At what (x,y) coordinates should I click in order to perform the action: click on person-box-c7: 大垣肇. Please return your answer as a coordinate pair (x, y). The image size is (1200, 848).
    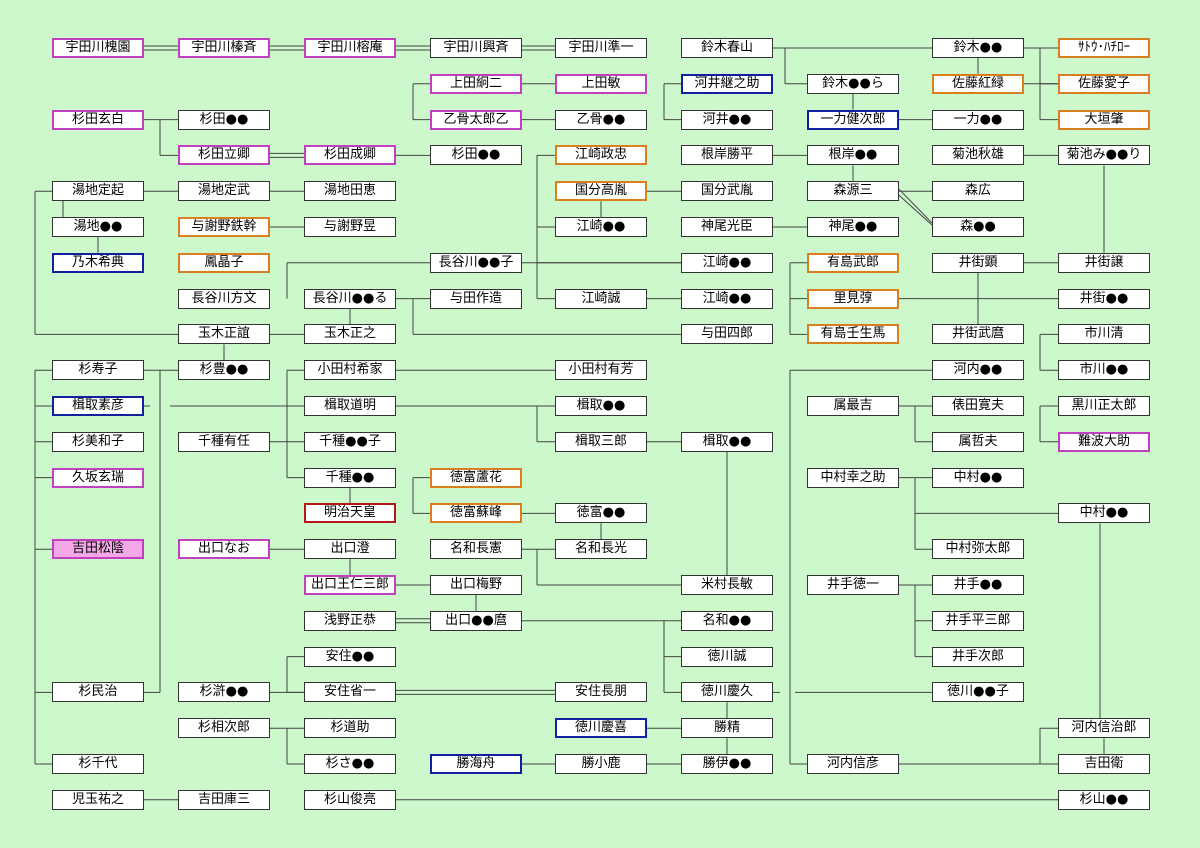
    Looking at the image, I should click on (1104, 119).